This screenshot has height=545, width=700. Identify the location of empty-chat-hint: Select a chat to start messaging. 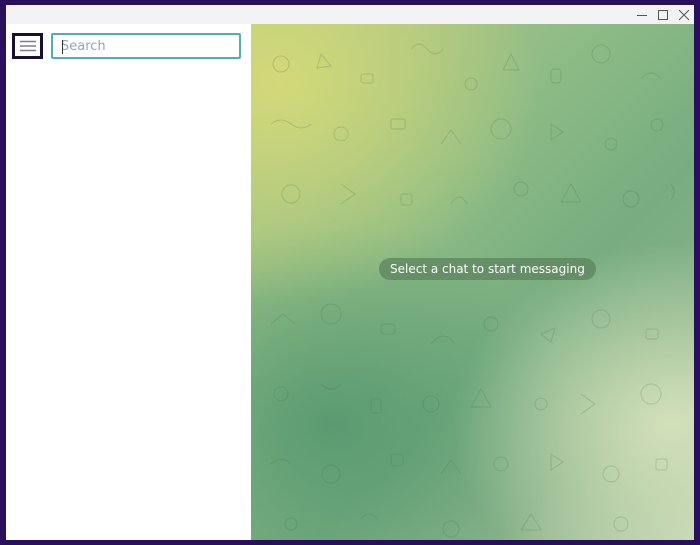
(487, 269).